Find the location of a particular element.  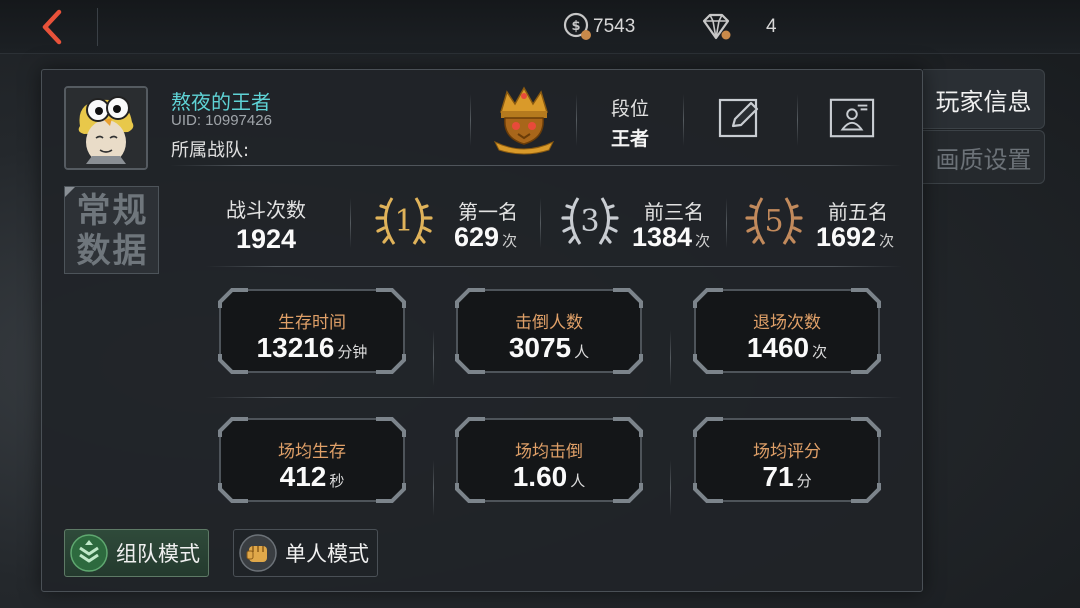

coin-icon: $ is located at coordinates (577, 26).